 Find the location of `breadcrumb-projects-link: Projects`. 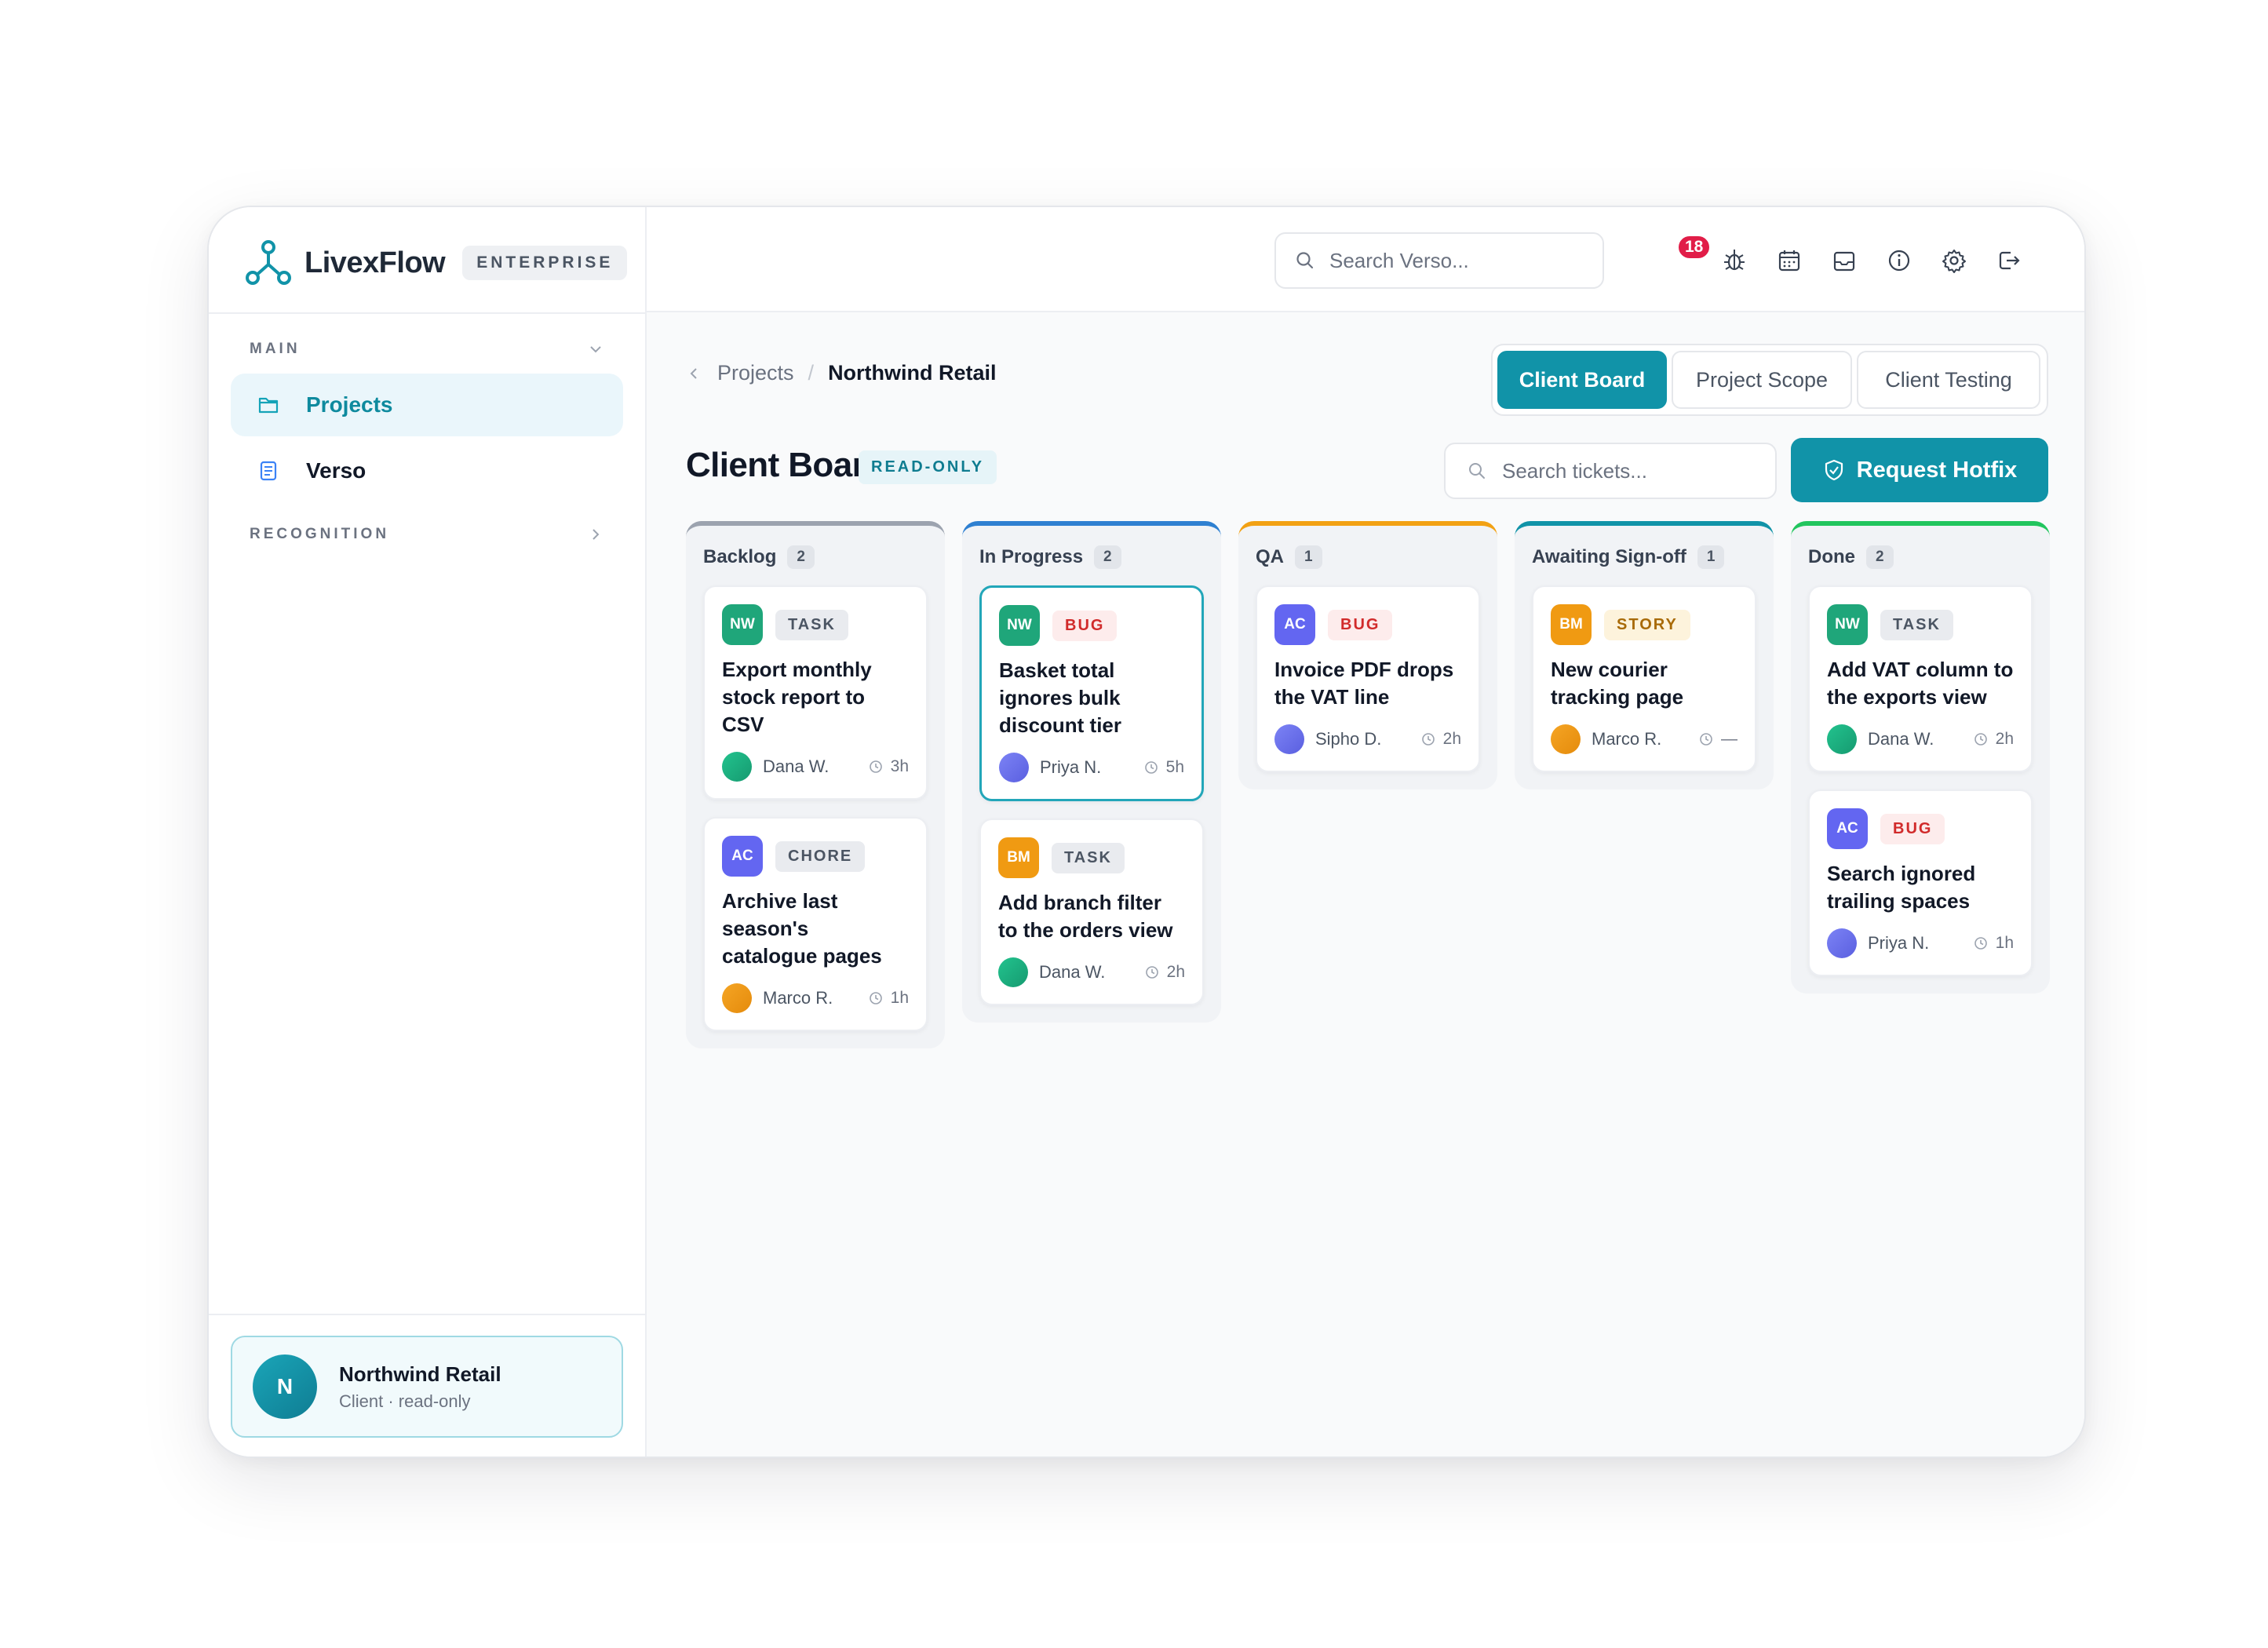

breadcrumb-projects-link: Projects is located at coordinates (756, 373).